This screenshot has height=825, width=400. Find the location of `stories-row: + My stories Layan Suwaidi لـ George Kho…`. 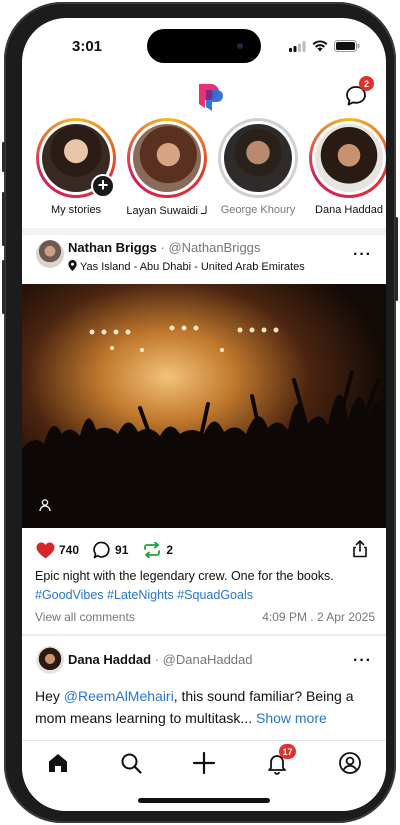

stories-row: + My stories Layan Suwaidi لـ George Kho… is located at coordinates (204, 172).